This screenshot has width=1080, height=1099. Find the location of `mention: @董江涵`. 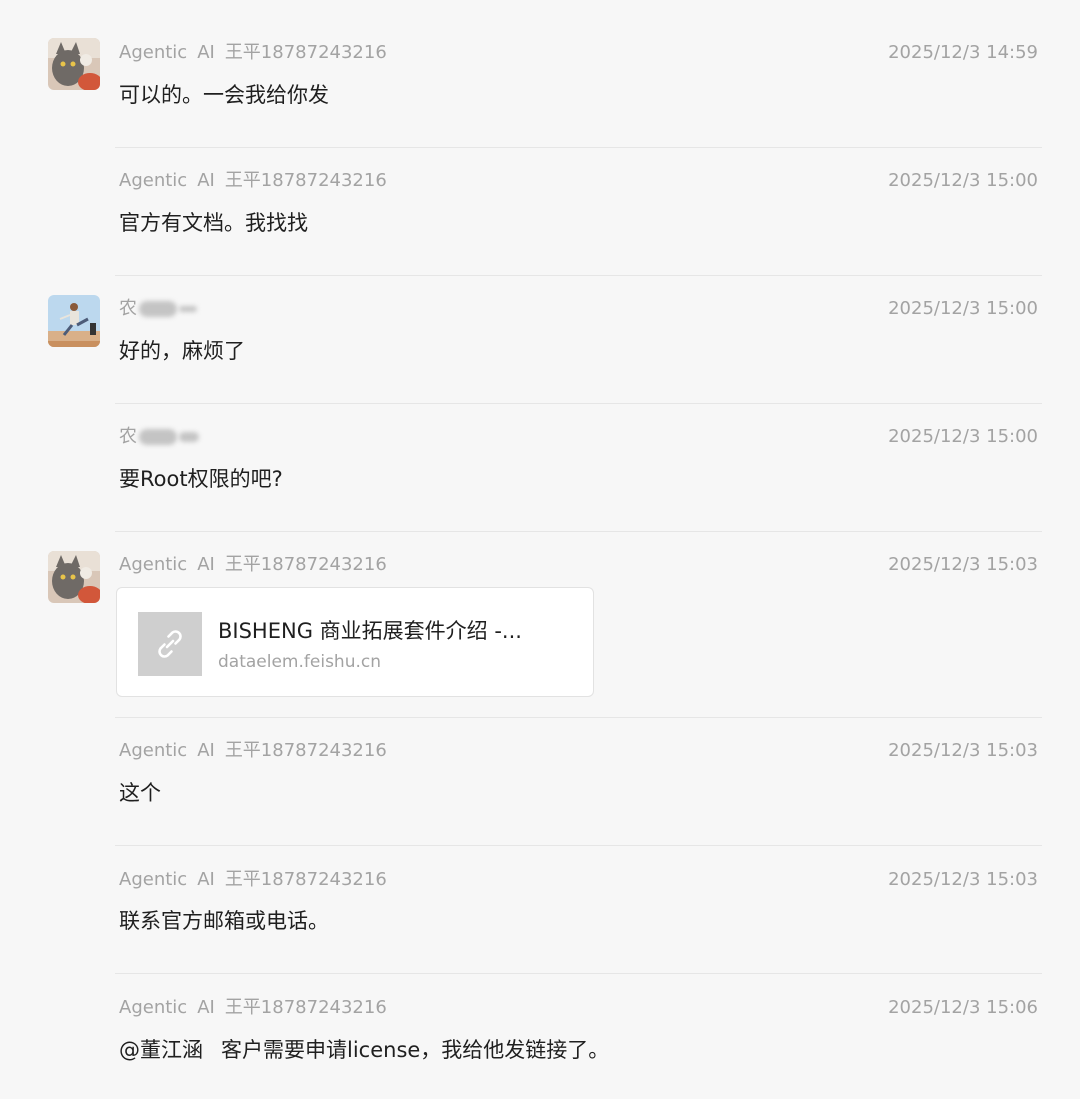

mention: @董江涵 is located at coordinates (161, 1050).